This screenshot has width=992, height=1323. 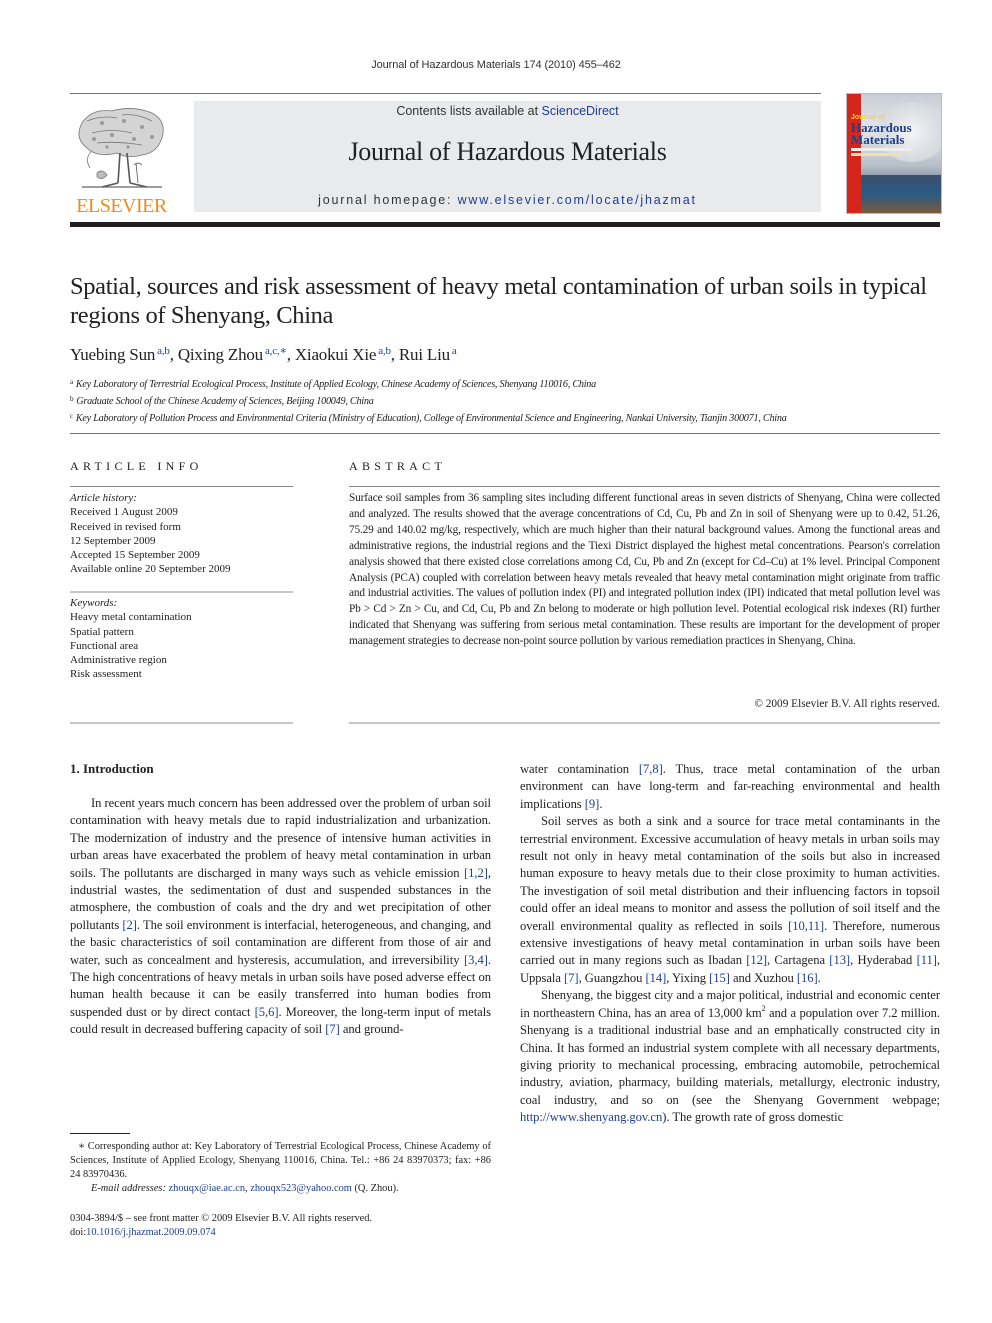 I want to click on author: Rui Liu a, so click(x=428, y=354).